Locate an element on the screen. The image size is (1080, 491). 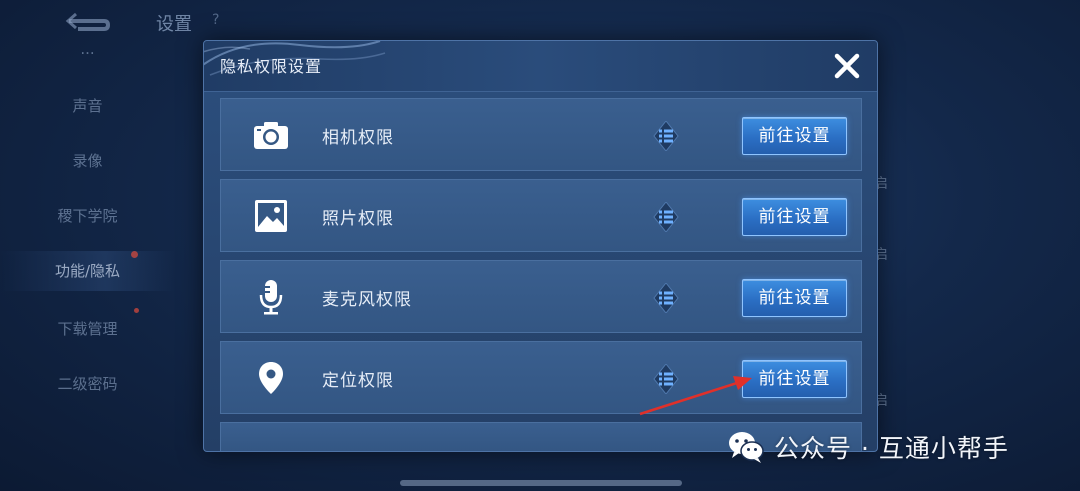
home-indicator-bar is located at coordinates (541, 483).